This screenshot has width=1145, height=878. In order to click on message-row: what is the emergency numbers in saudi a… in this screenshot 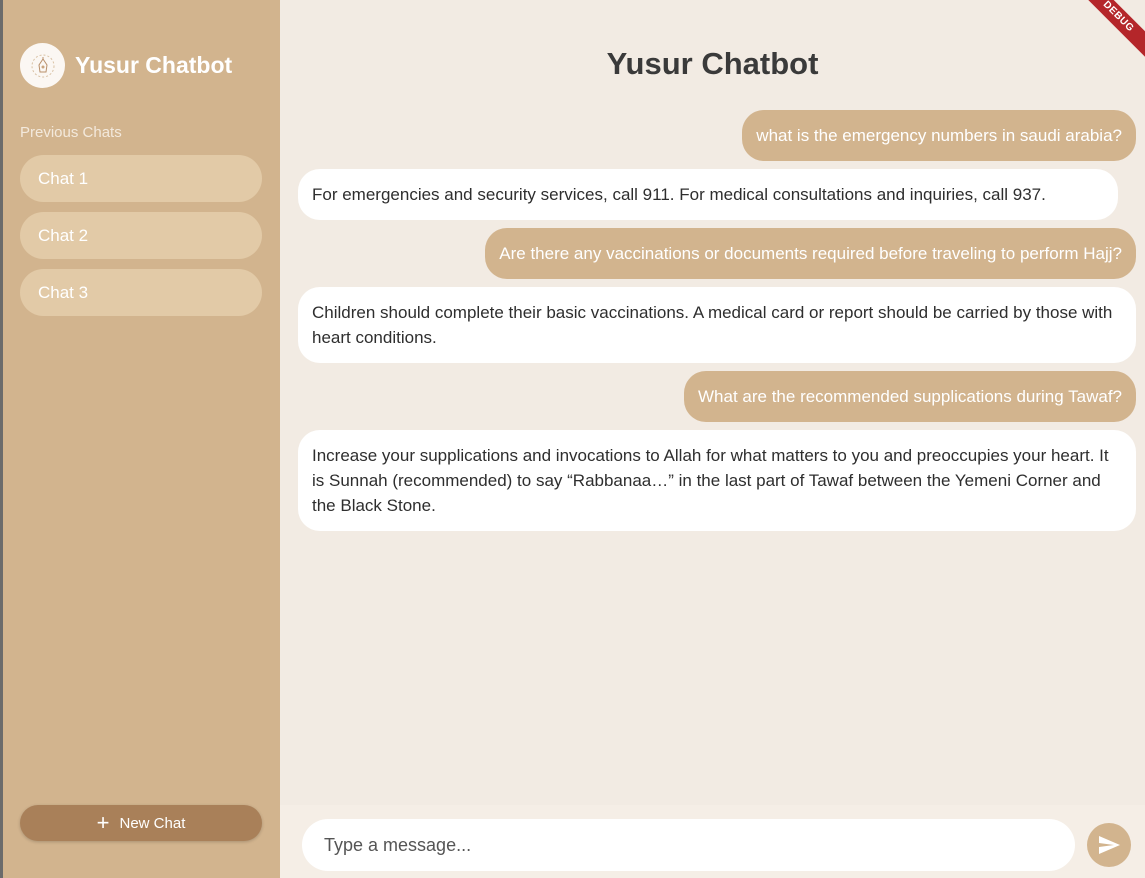, I will do `click(717, 135)`.